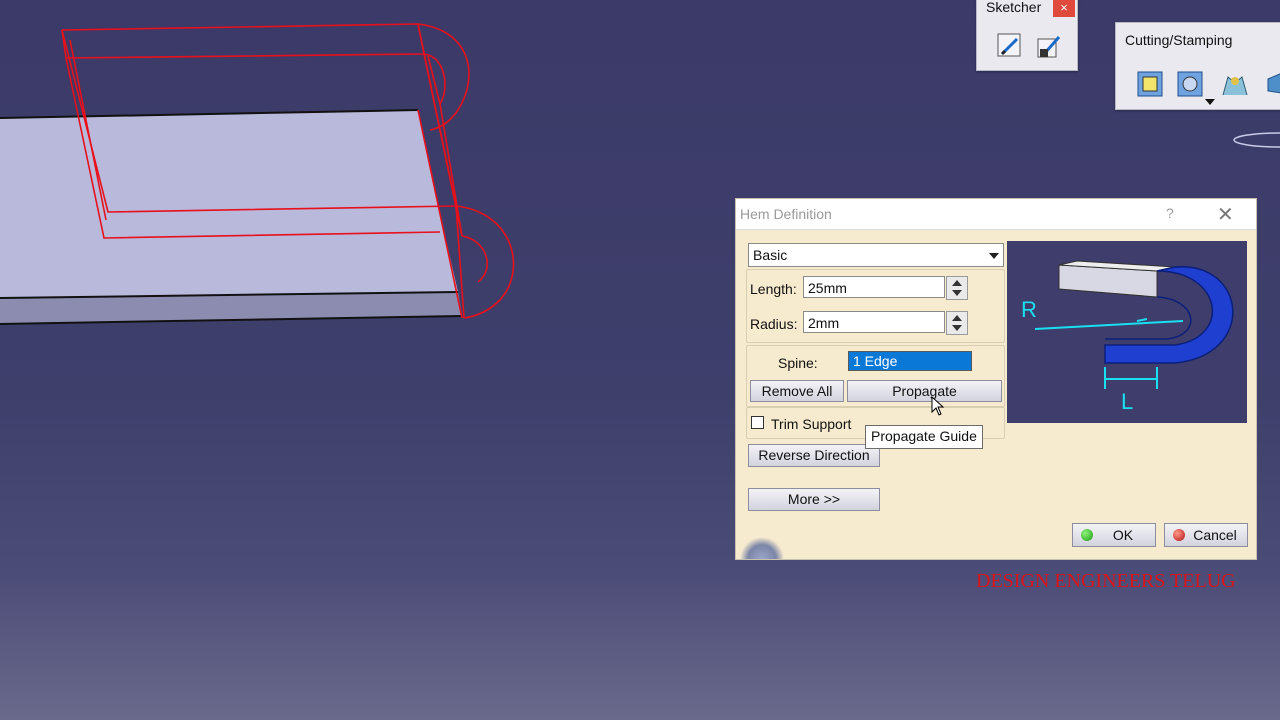 This screenshot has width=1280, height=720. What do you see at coordinates (1127, 332) in the screenshot?
I see `hem-preview-image: R L` at bounding box center [1127, 332].